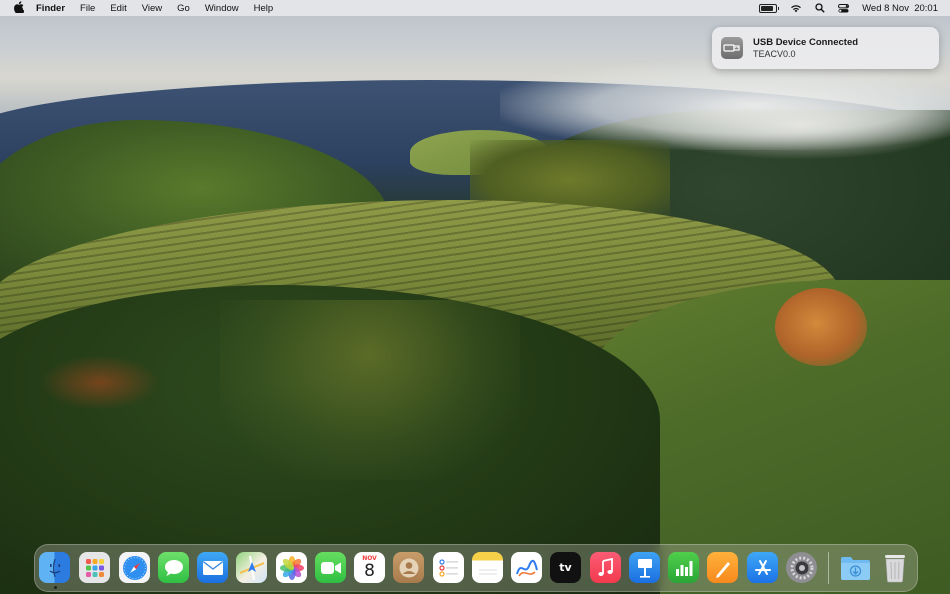 The height and width of the screenshot is (594, 950). What do you see at coordinates (100, 382) in the screenshot?
I see `wallpaper-red-soil` at bounding box center [100, 382].